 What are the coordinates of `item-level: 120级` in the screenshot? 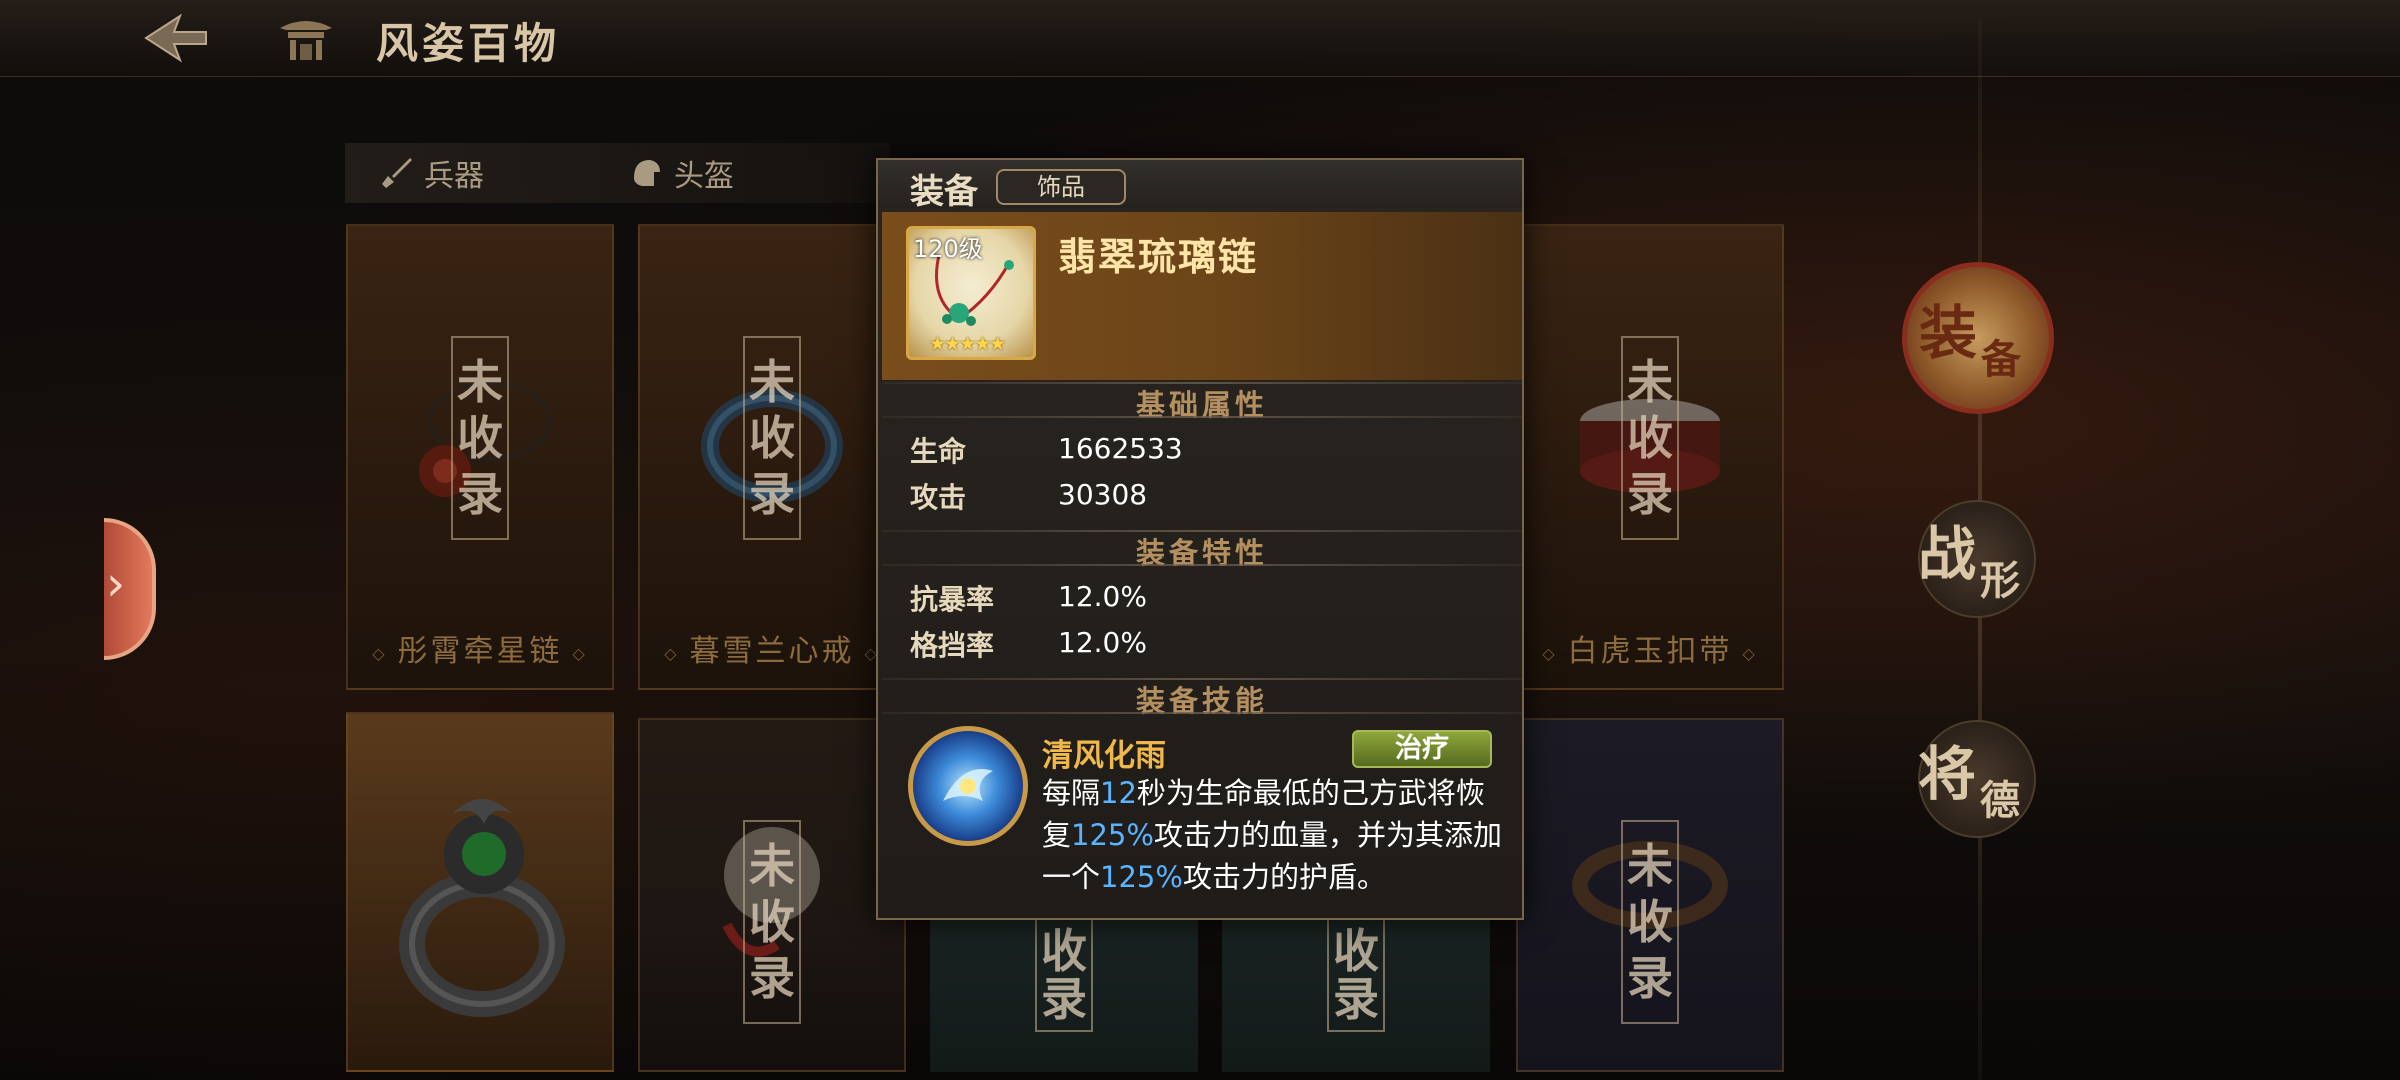 It's located at (948, 249).